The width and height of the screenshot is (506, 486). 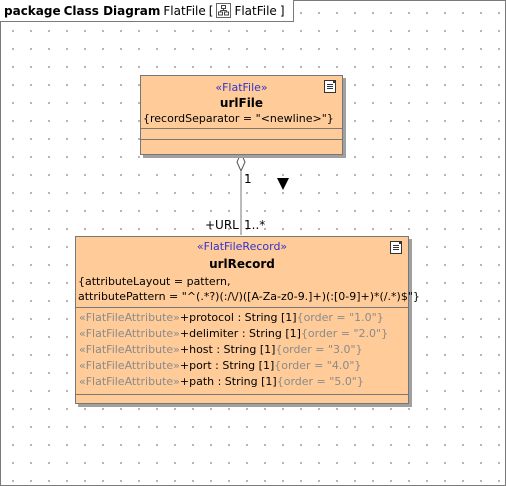 What do you see at coordinates (241, 103) in the screenshot?
I see `class-name: urlFile` at bounding box center [241, 103].